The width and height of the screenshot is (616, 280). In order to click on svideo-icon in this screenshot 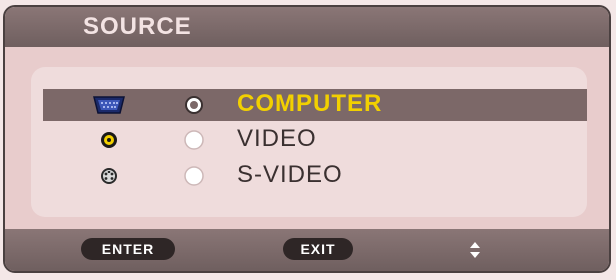, I will do `click(109, 176)`.